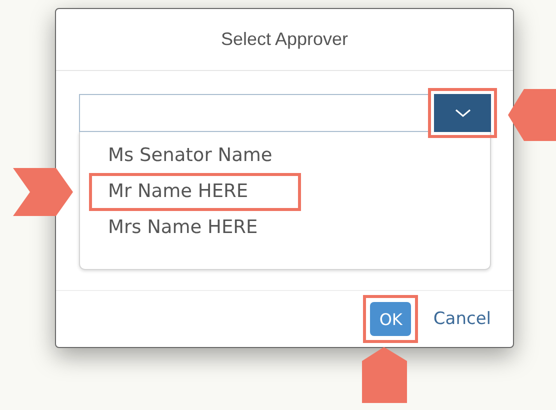 The height and width of the screenshot is (410, 556). I want to click on list-option: Mrs Name HERE, so click(183, 228).